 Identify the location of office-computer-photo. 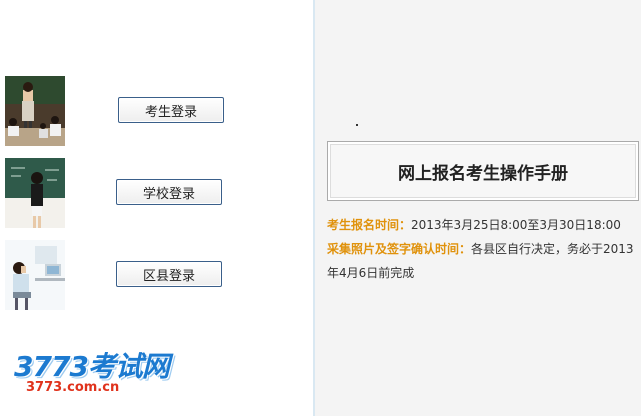
(35, 275).